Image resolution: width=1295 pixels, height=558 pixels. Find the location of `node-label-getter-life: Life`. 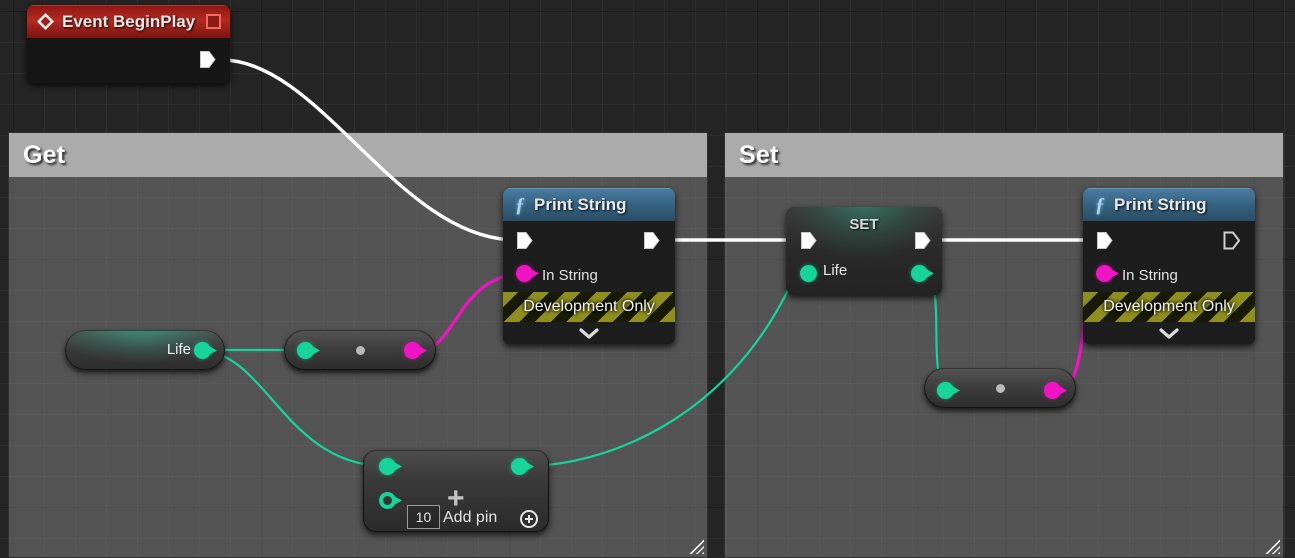

node-label-getter-life: Life is located at coordinates (178, 349).